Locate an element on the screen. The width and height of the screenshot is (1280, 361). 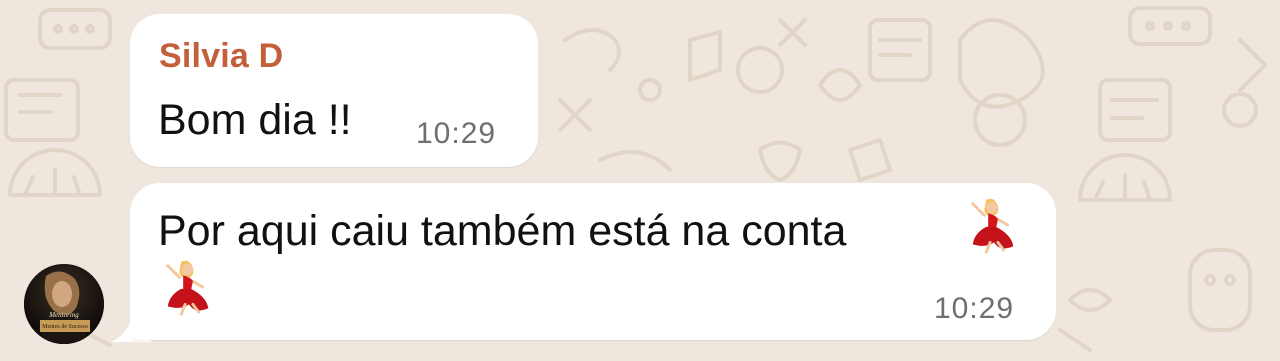
avatar-text-line2: Mentes de Sucesso is located at coordinates (65, 327).